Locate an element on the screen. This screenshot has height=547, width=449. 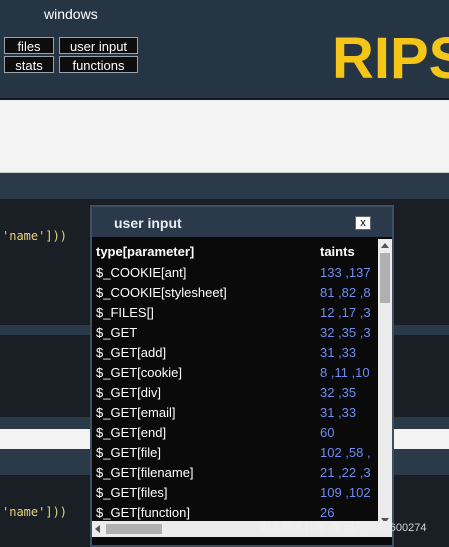
list-item: $_GET[email] 31 ,33 is located at coordinates (236, 413).